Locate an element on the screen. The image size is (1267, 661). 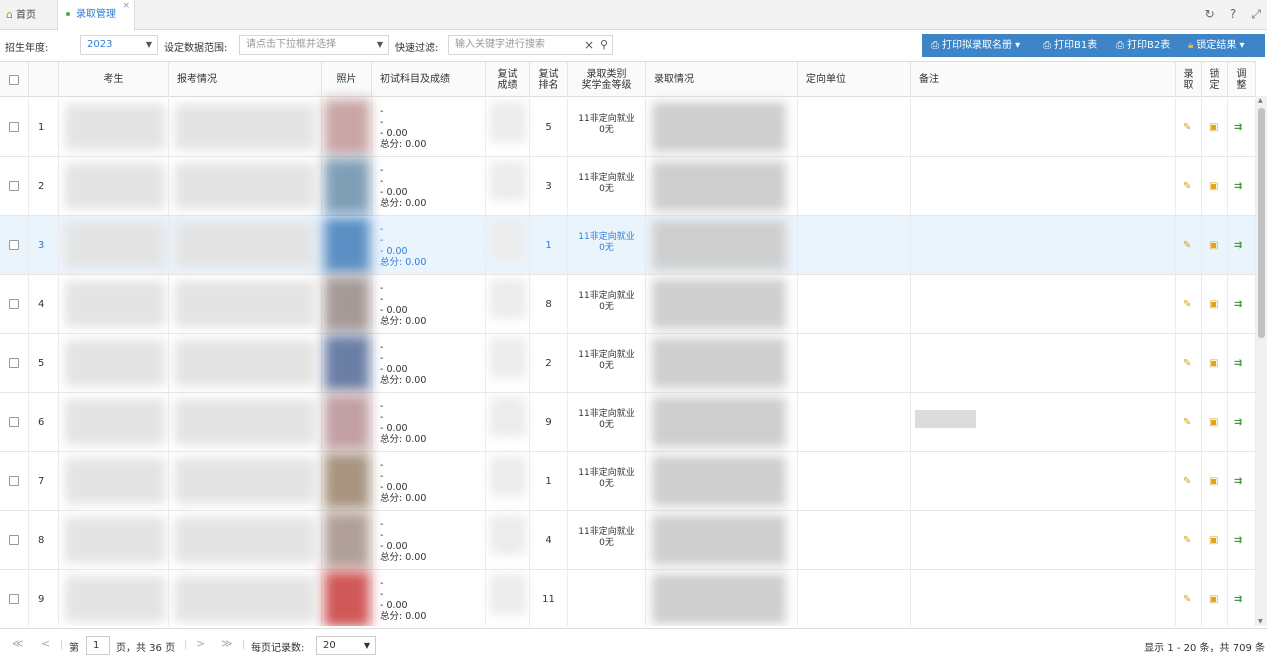
printer-icon: ⎙ is located at coordinates (935, 45).